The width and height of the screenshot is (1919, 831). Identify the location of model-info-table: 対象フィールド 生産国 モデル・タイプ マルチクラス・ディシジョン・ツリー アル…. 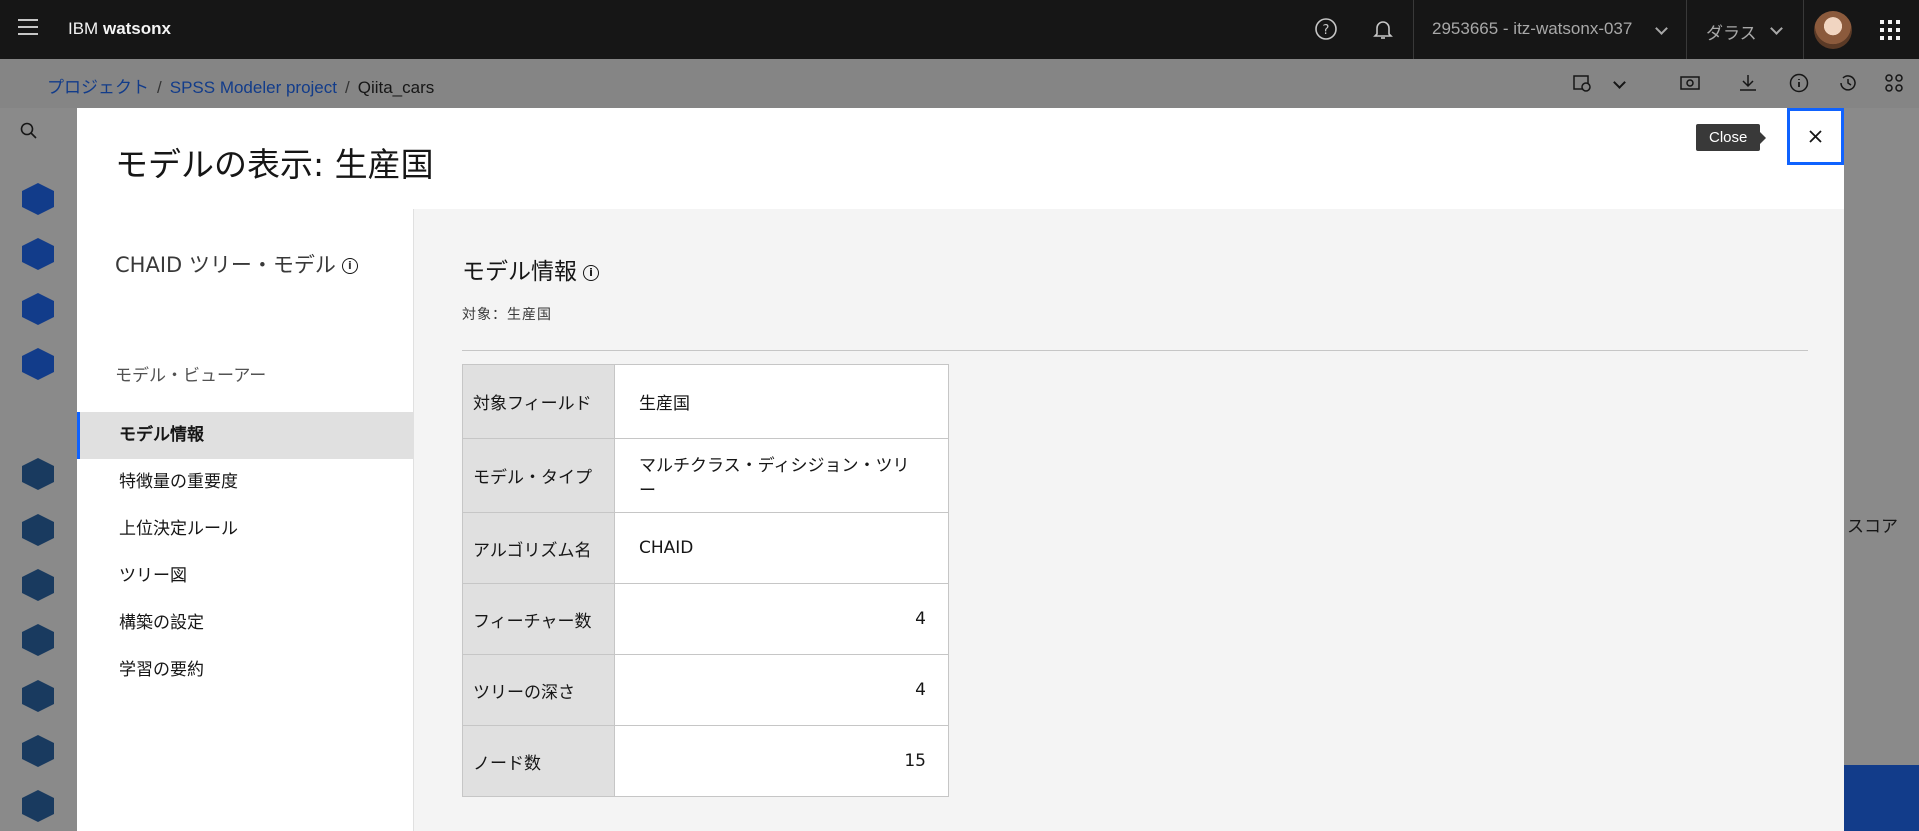
(705, 580).